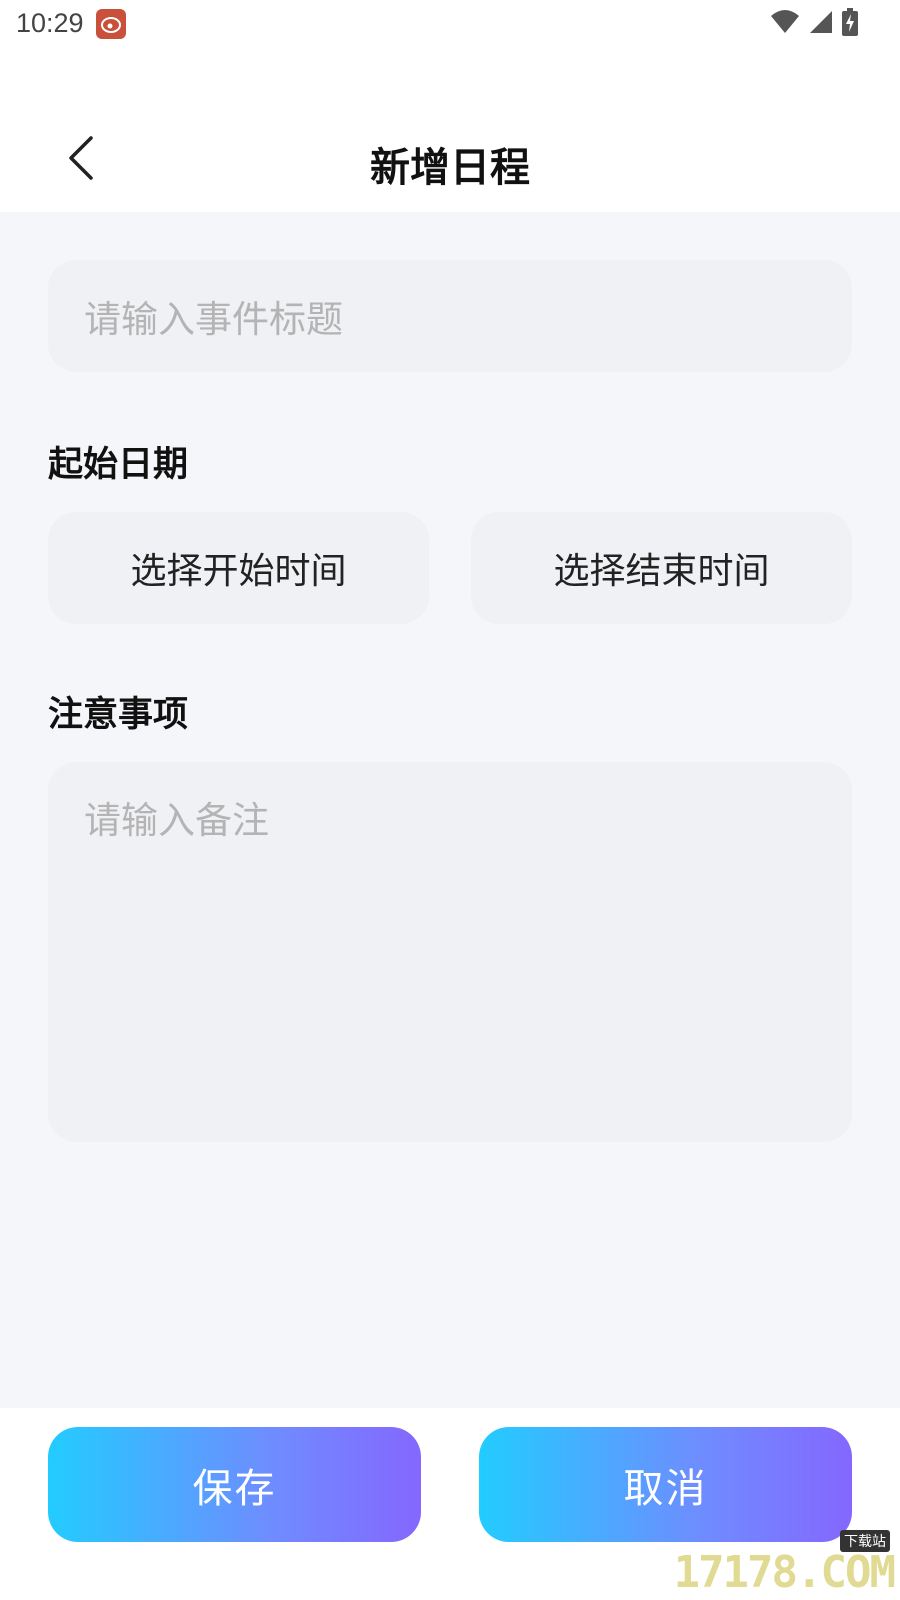 The height and width of the screenshot is (1600, 900). I want to click on page-title: 新增日程, so click(450, 168).